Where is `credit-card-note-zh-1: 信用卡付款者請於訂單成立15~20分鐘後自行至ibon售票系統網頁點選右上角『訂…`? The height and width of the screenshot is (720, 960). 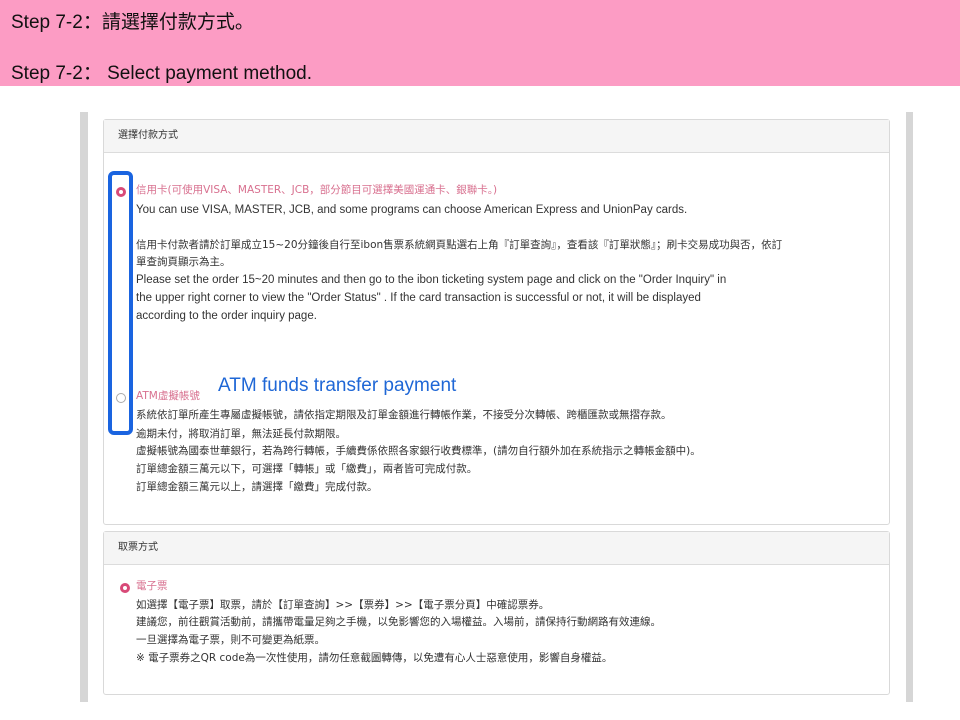
credit-card-note-zh-1: 信用卡付款者請於訂單成立15~20分鐘後自行至ibon售票系統網頁點選右上角『訂… is located at coordinates (459, 245).